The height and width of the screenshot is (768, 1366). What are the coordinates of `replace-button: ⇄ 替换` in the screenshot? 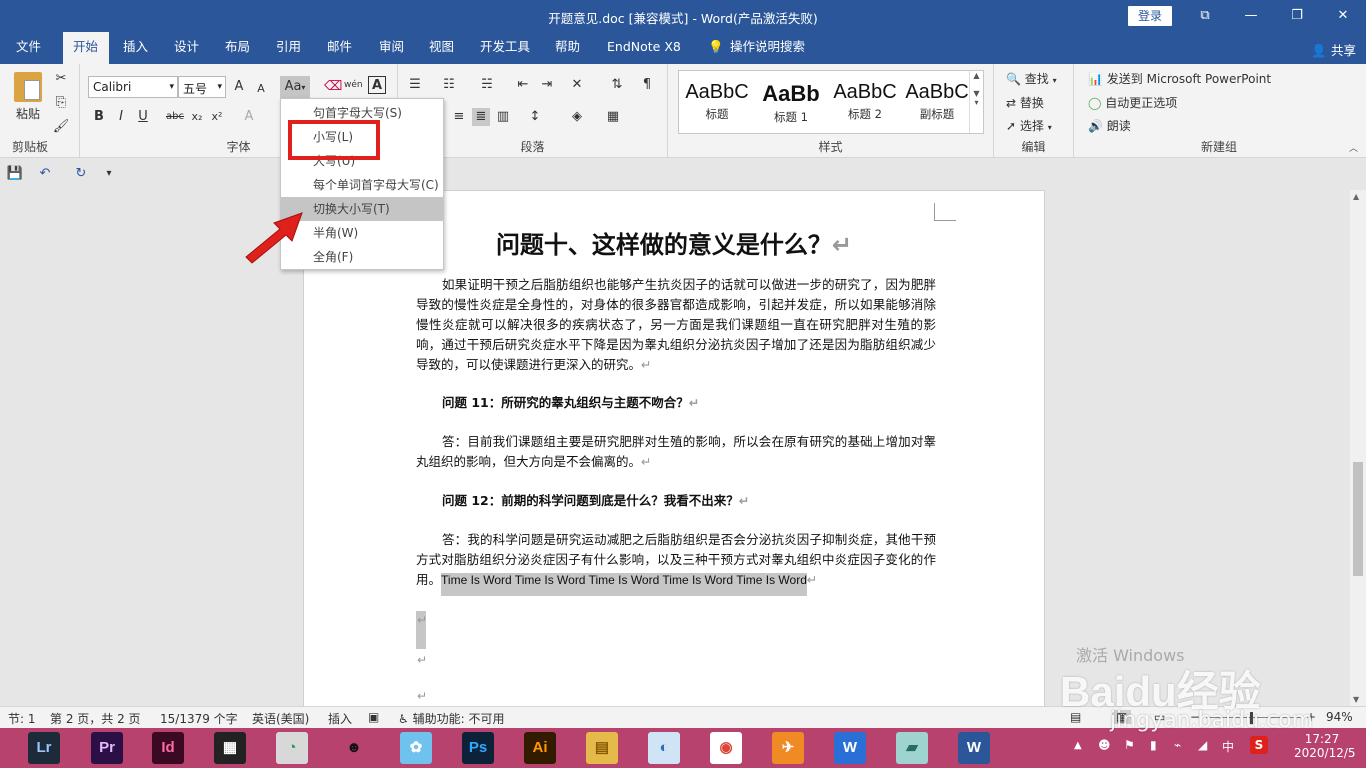 It's located at (1025, 102).